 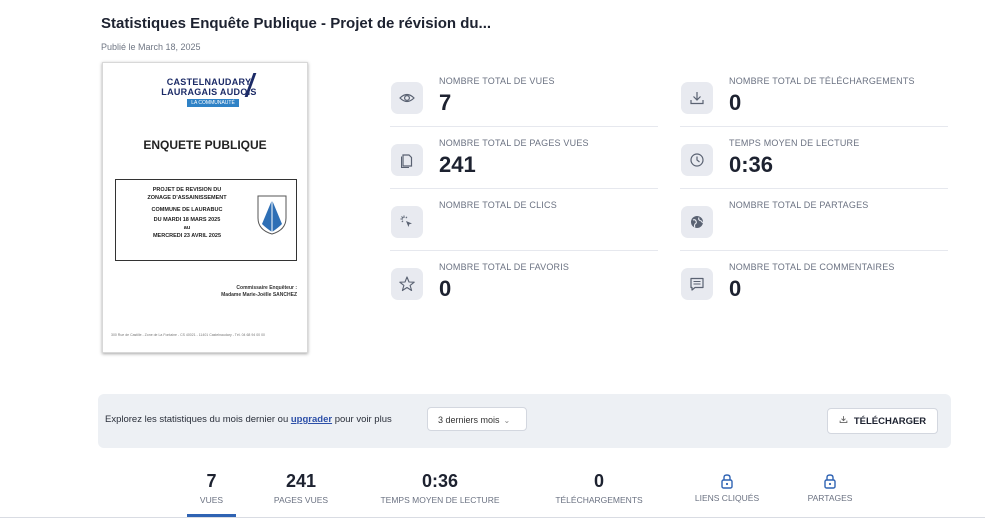 I want to click on logo-tag: LA COMMUNAUTÉ, so click(x=213, y=103).